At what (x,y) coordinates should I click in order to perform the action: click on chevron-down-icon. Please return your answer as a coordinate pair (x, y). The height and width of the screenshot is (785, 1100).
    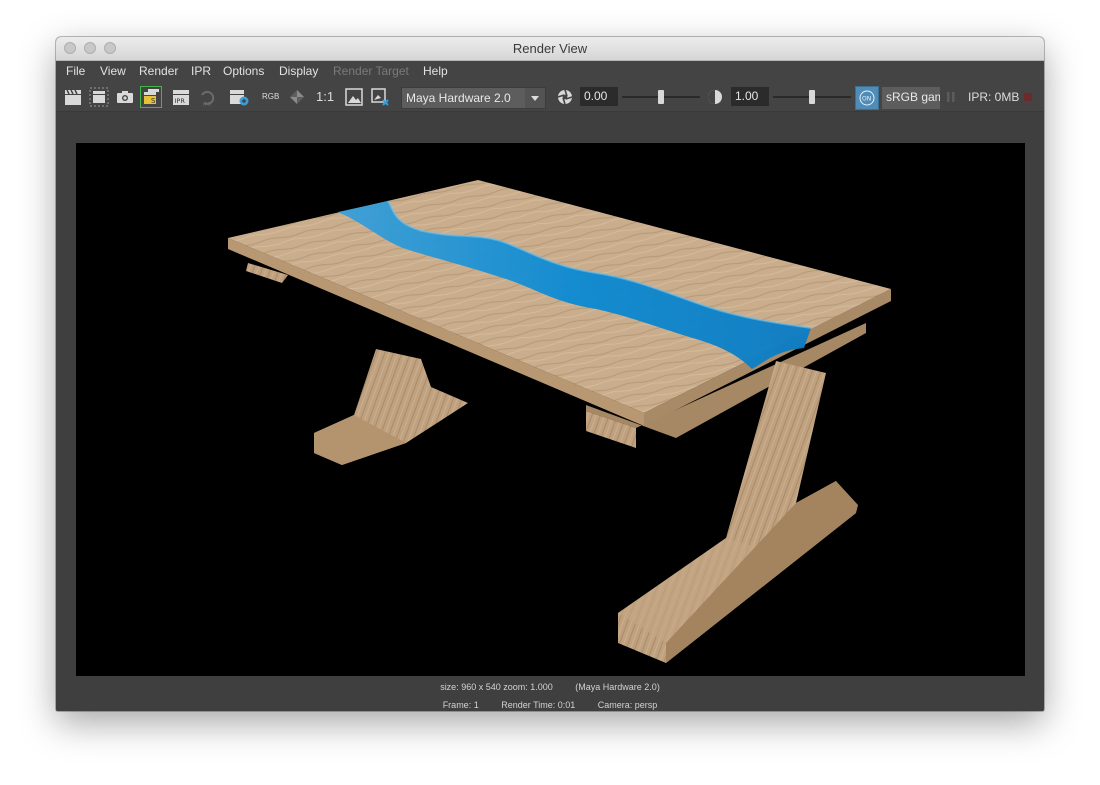
    Looking at the image, I should click on (535, 98).